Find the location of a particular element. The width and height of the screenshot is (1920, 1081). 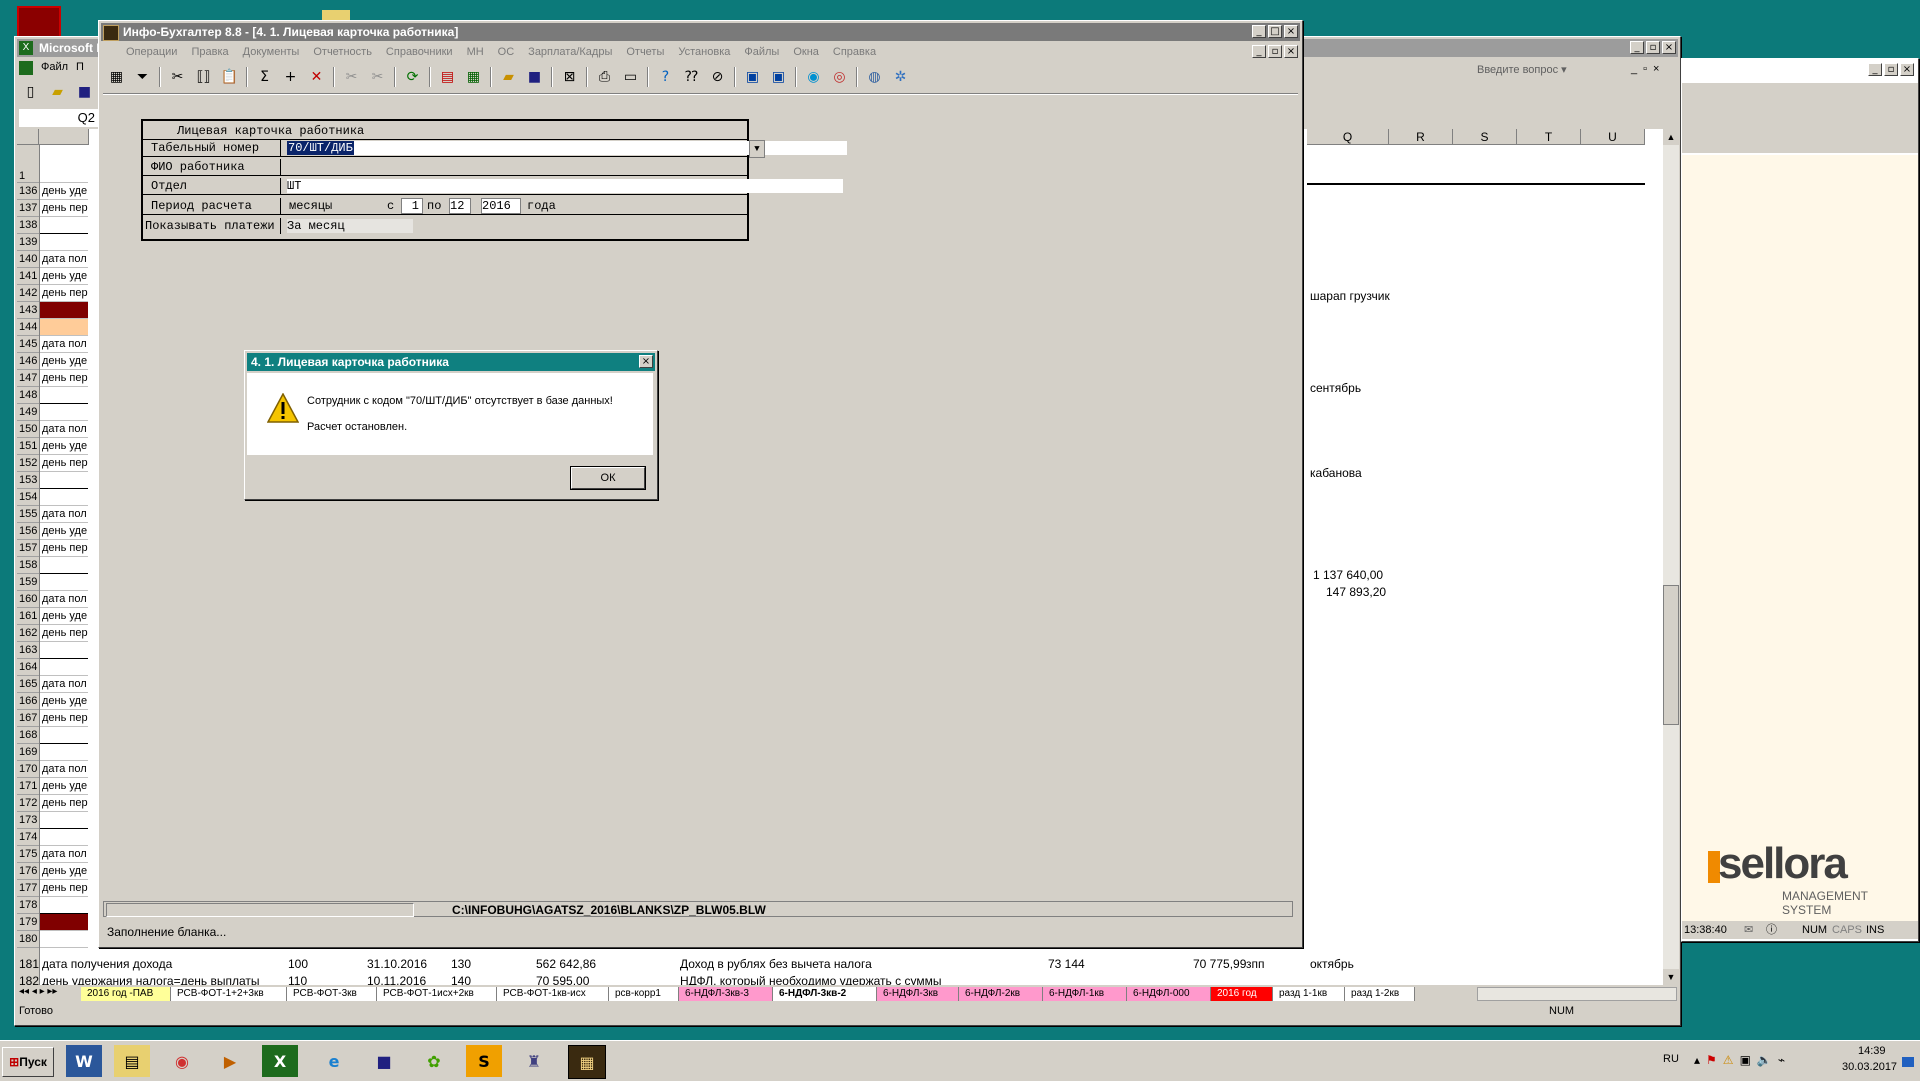

sheet-tab: 2016 год is located at coordinates (1242, 994).